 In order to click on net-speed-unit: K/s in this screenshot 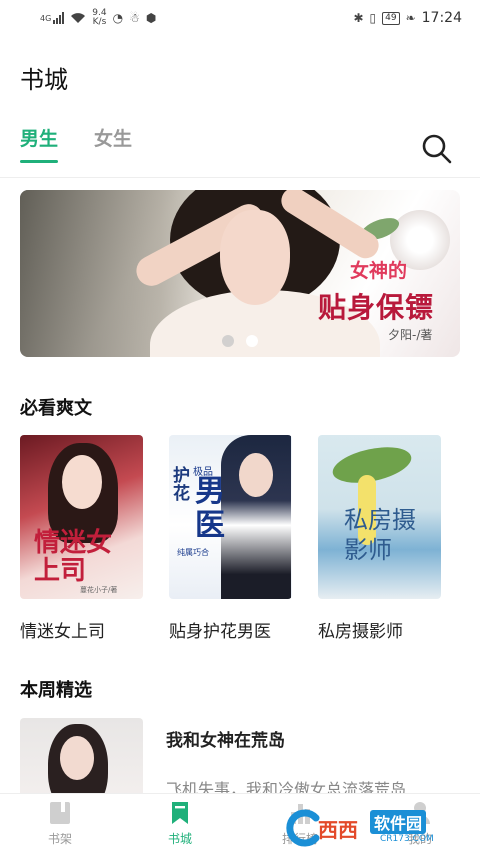, I will do `click(99, 22)`.